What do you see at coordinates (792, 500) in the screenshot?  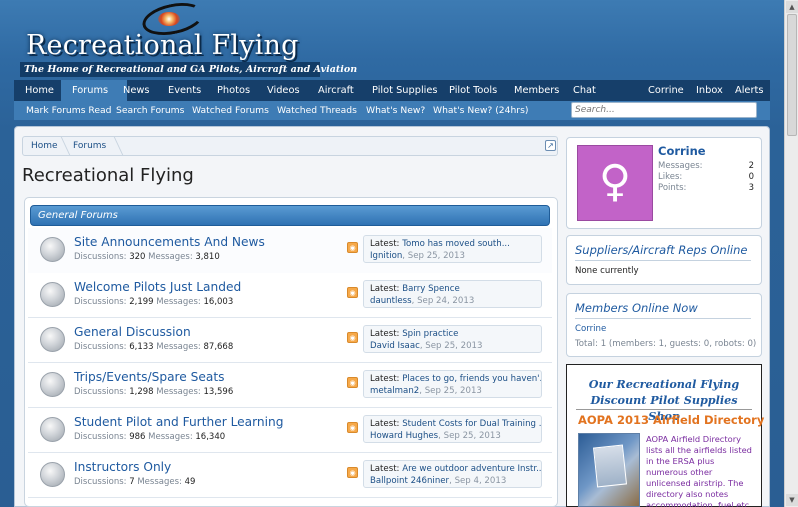 I see `scroll-down-icon: ▼` at bounding box center [792, 500].